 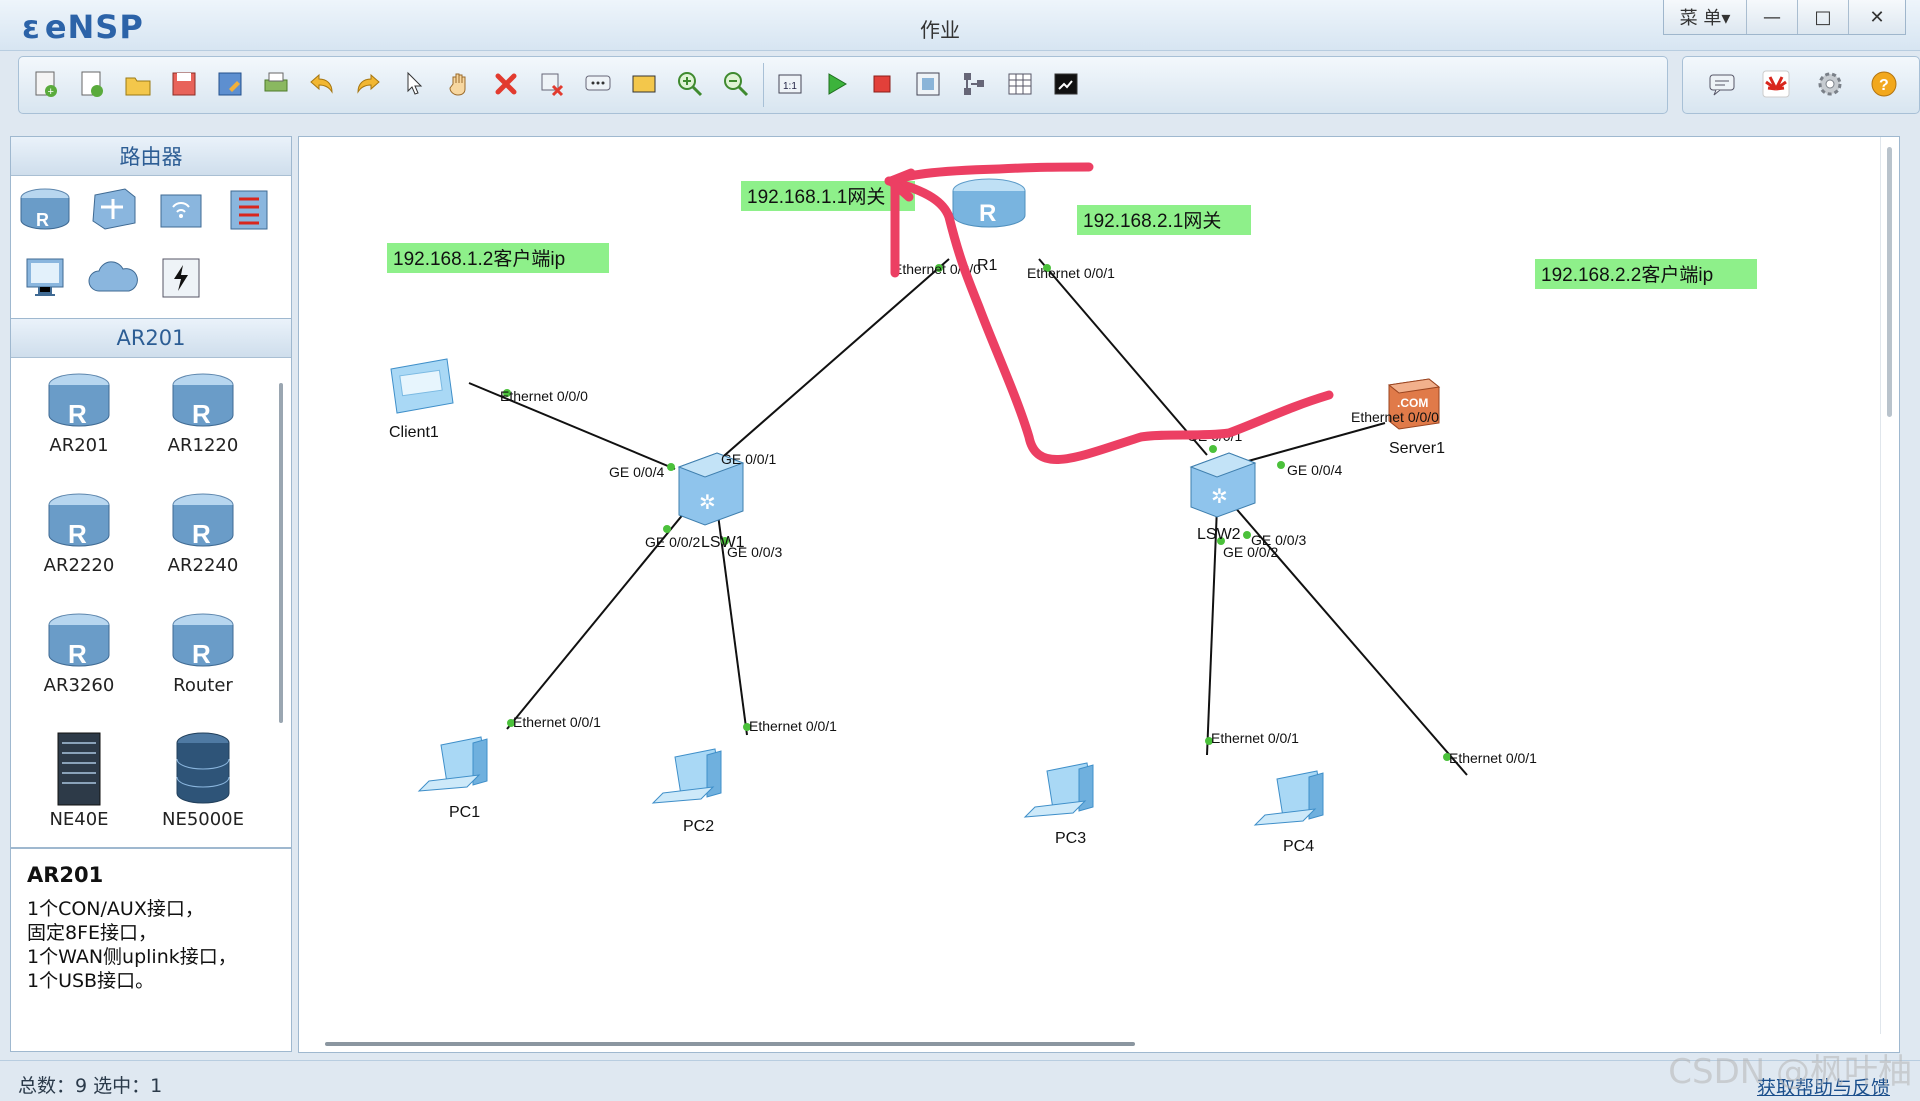 What do you see at coordinates (1830, 84) in the screenshot?
I see `settings-icon` at bounding box center [1830, 84].